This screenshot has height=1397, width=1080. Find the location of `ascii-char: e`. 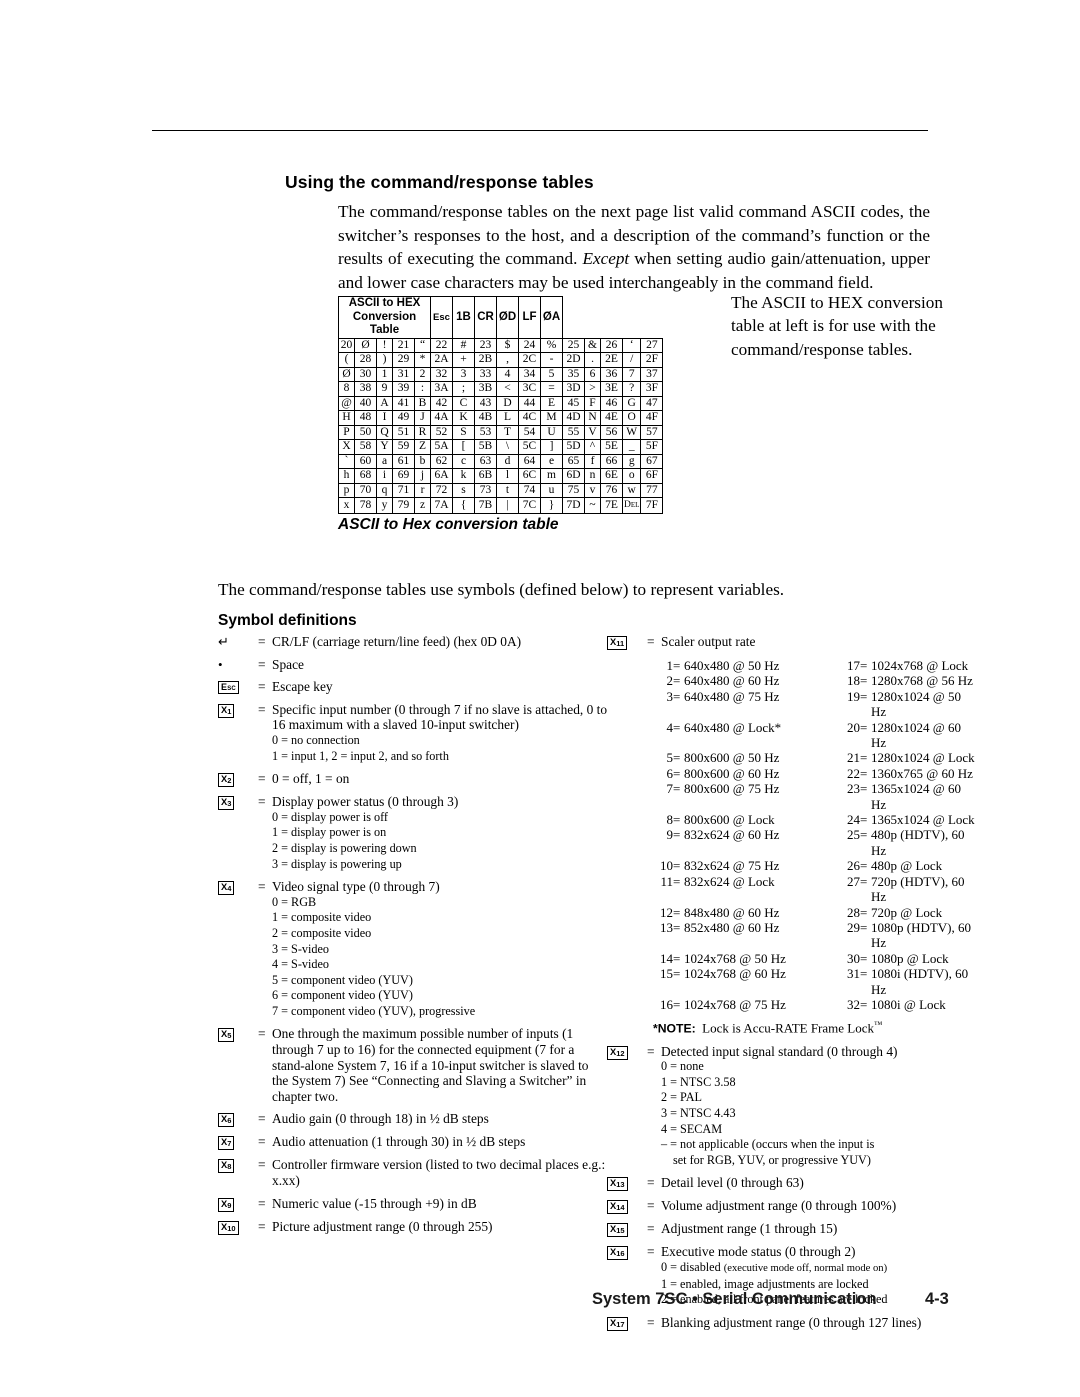

ascii-char: e is located at coordinates (551, 461).